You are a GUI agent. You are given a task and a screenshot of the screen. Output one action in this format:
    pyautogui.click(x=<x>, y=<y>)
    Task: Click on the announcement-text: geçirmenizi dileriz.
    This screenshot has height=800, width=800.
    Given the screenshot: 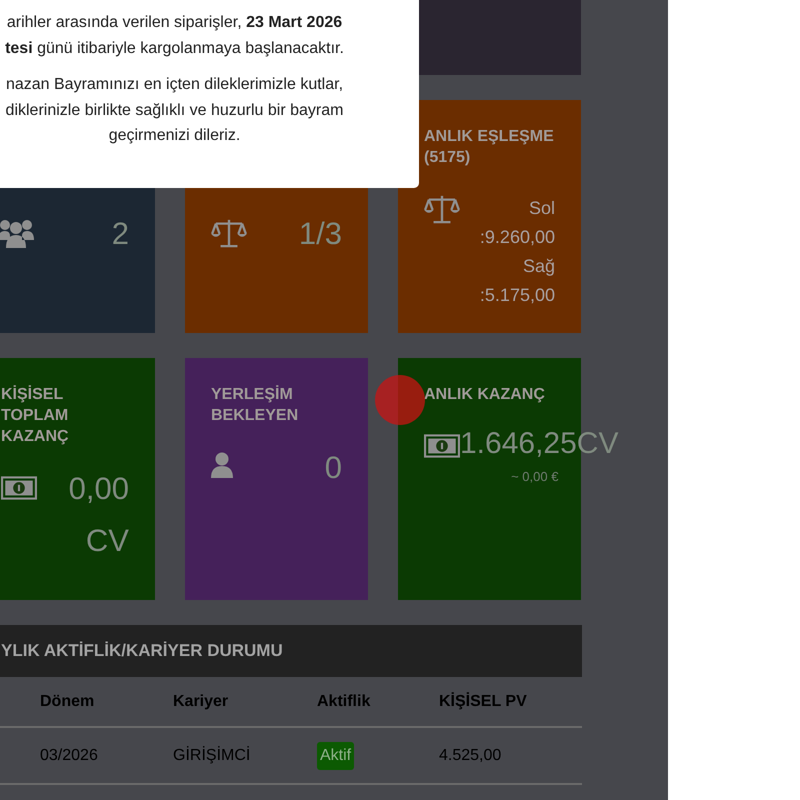 What is the action you would take?
    pyautogui.click(x=175, y=136)
    